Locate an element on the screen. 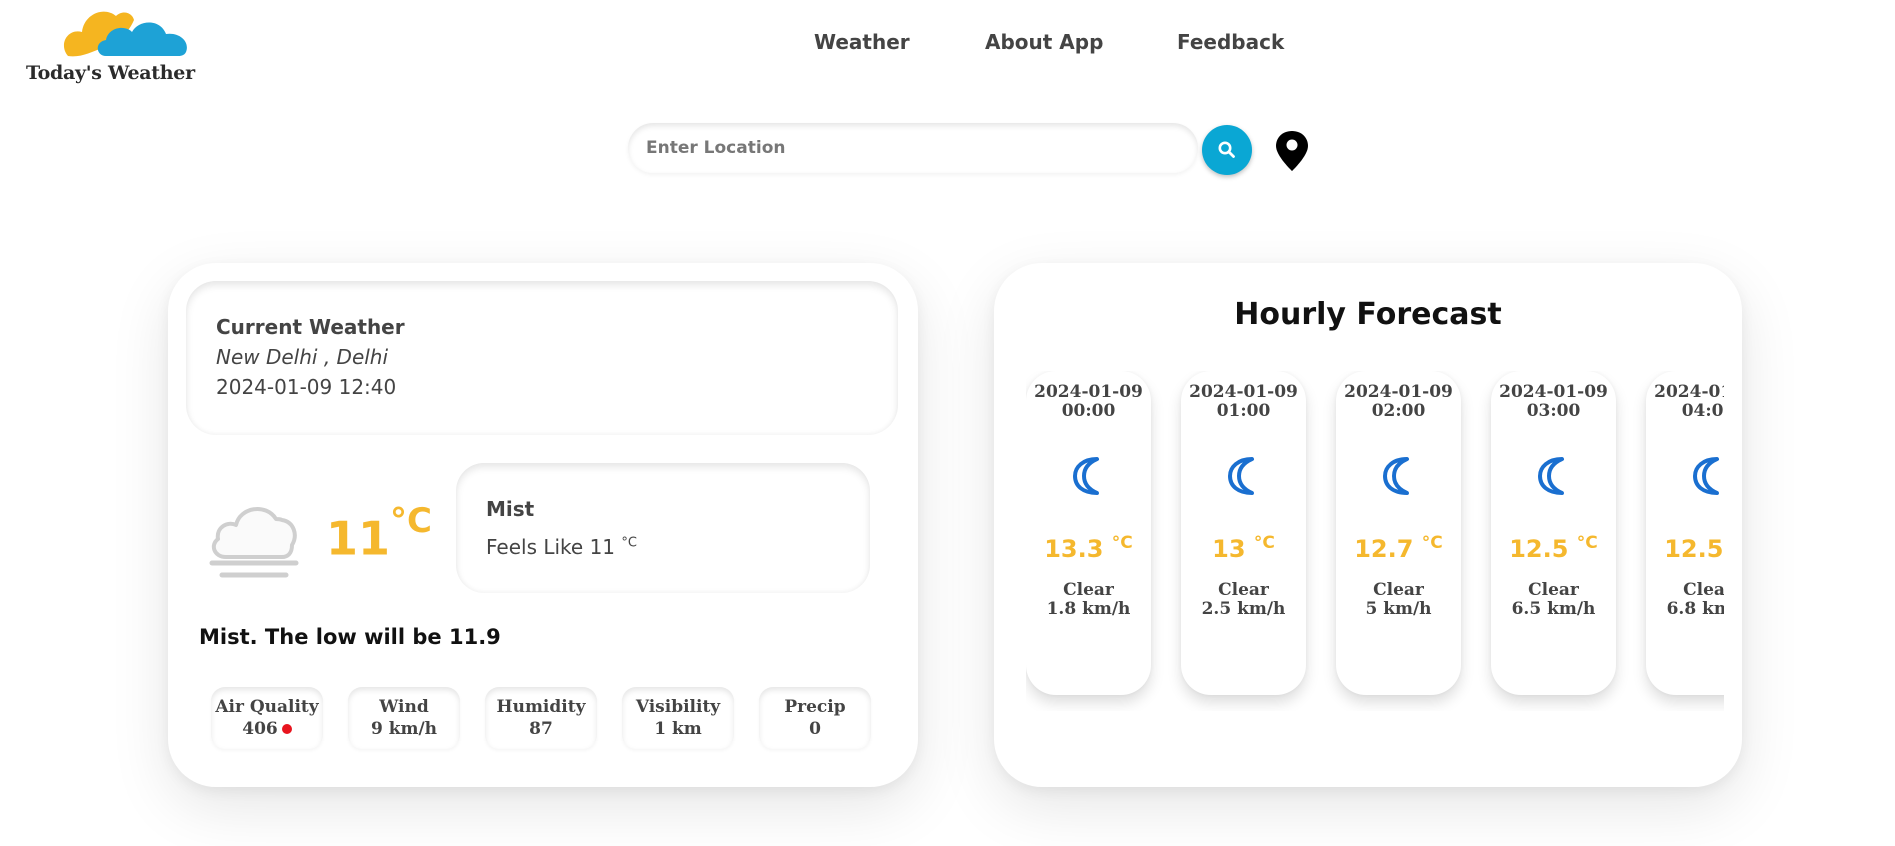  hourly-item: 2024-01-09 03:00 12.5 °C Clear 6.5 km/h is located at coordinates (1553, 533).